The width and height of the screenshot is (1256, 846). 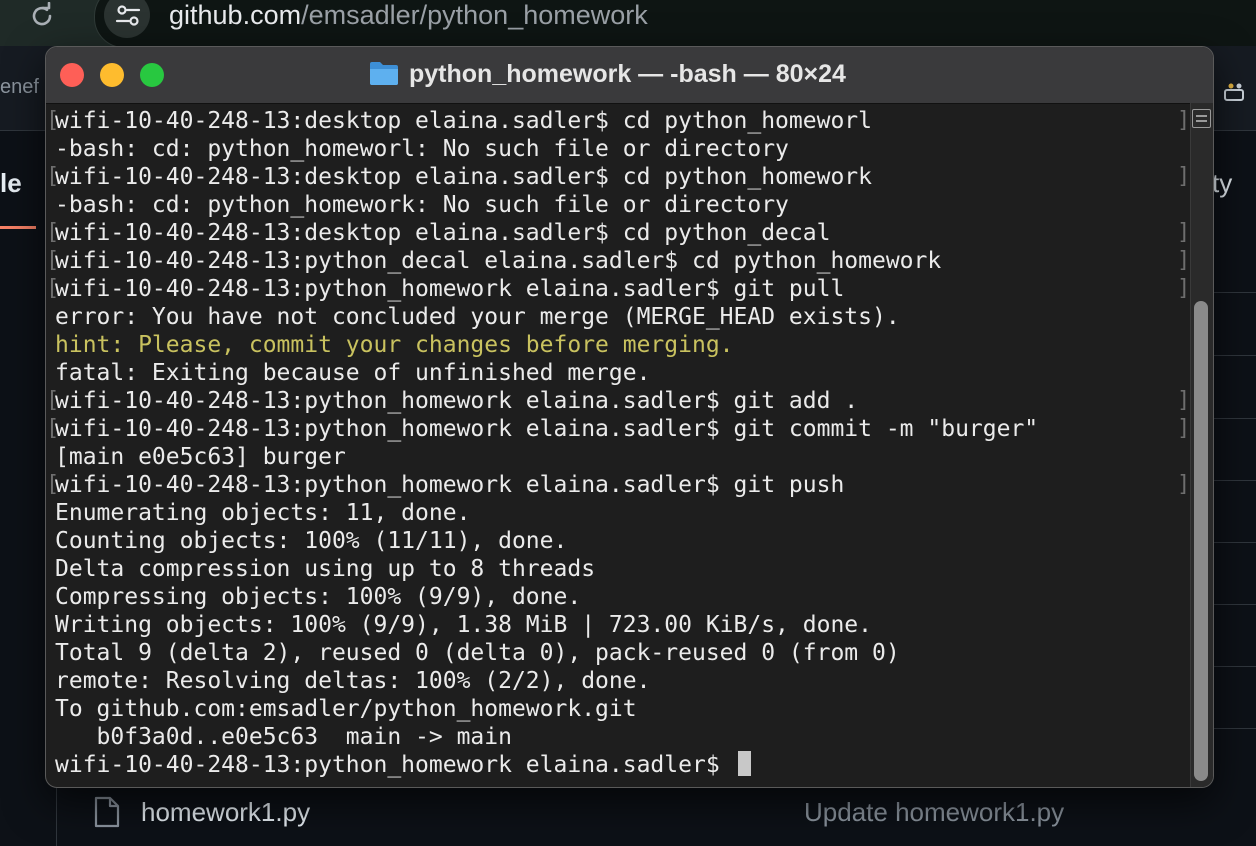 What do you see at coordinates (627, 569) in the screenshot?
I see `terminal-line: Delta compression using up to 8 threads` at bounding box center [627, 569].